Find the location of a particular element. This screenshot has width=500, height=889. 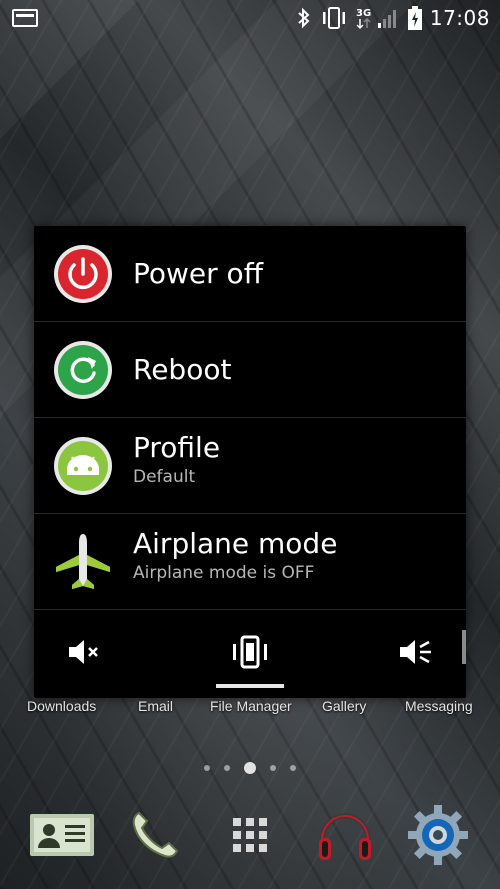

network-type-label: 3G is located at coordinates (363, 13).